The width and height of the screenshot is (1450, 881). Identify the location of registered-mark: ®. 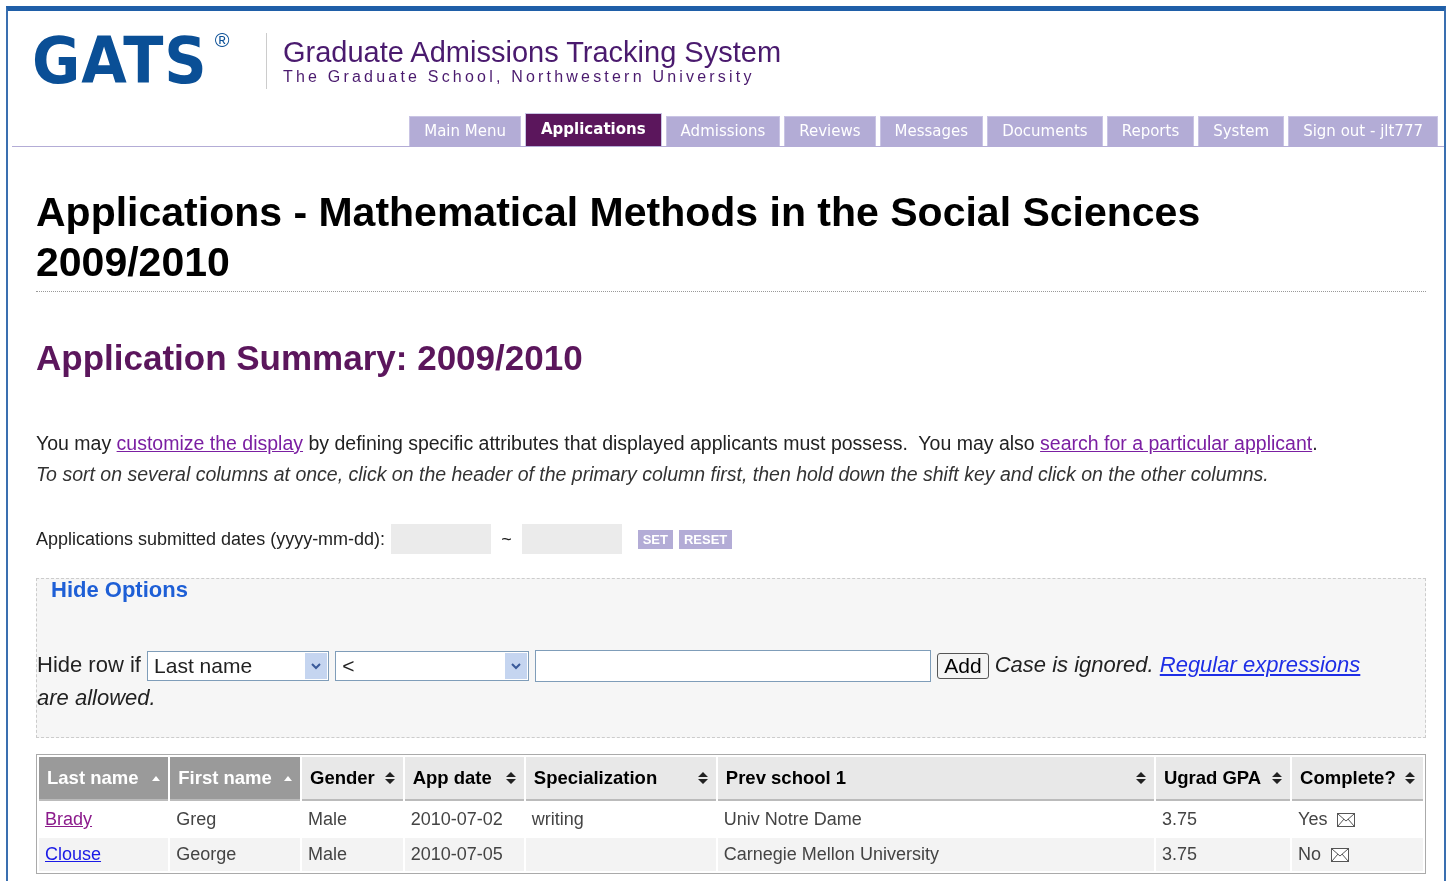
(222, 40).